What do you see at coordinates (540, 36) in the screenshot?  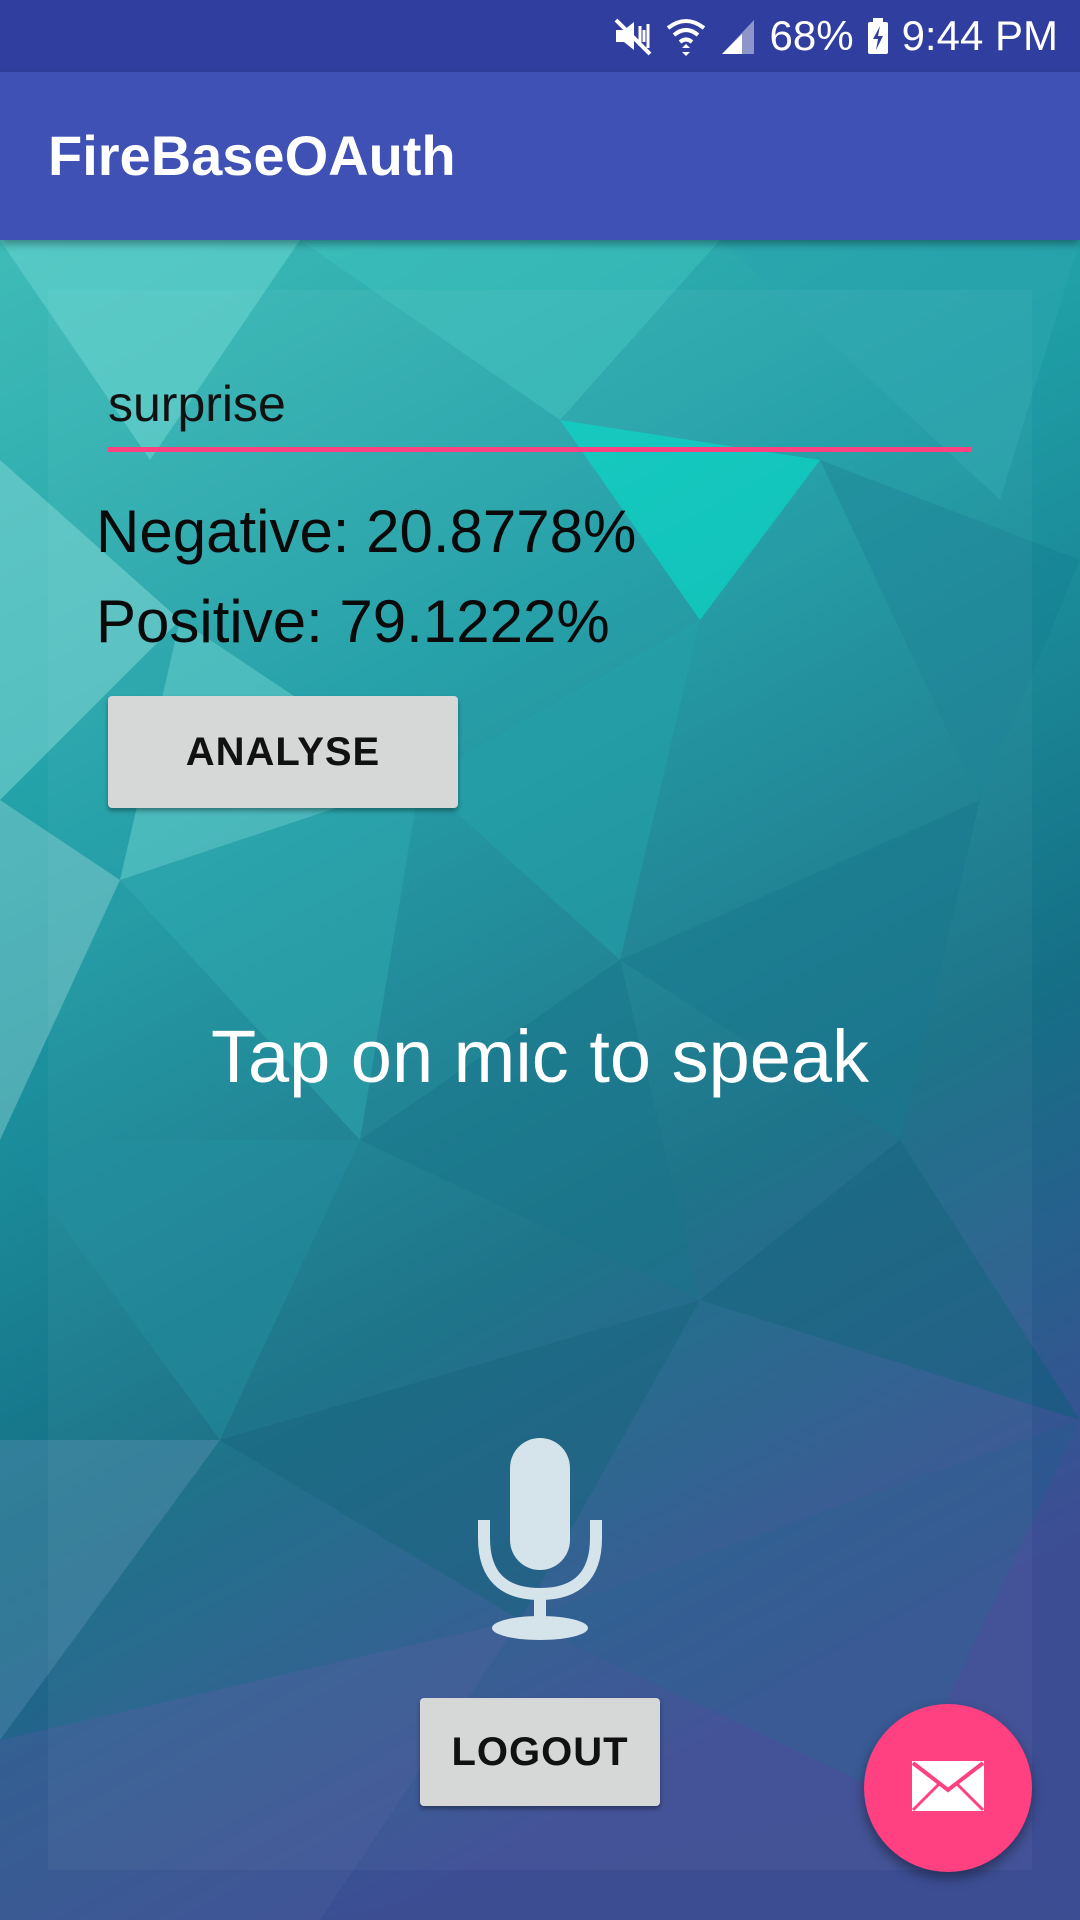 I see `status-bar: 68% 9:44 PM` at bounding box center [540, 36].